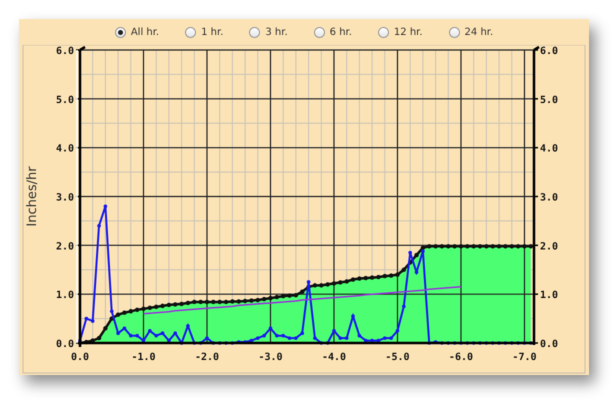 The width and height of the screenshot is (612, 418). What do you see at coordinates (461, 357) in the screenshot?
I see `x-tick-label: -6.0` at bounding box center [461, 357].